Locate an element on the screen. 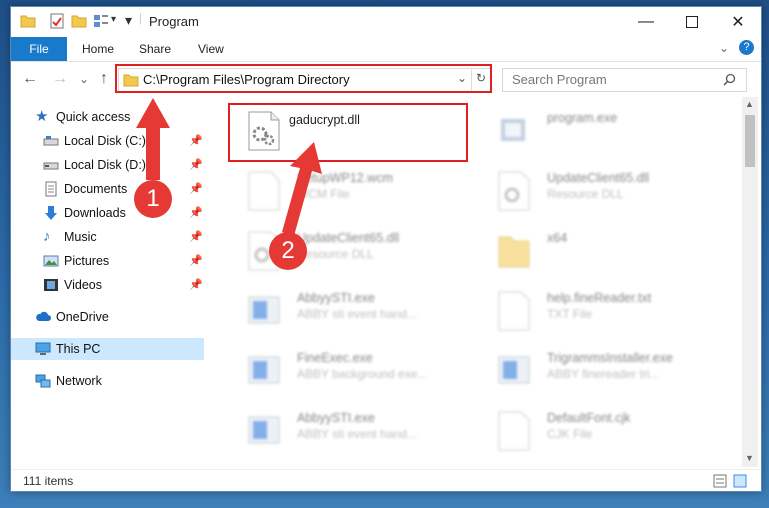 This screenshot has width=769, height=508. step-1-badge: 1 is located at coordinates (153, 199).